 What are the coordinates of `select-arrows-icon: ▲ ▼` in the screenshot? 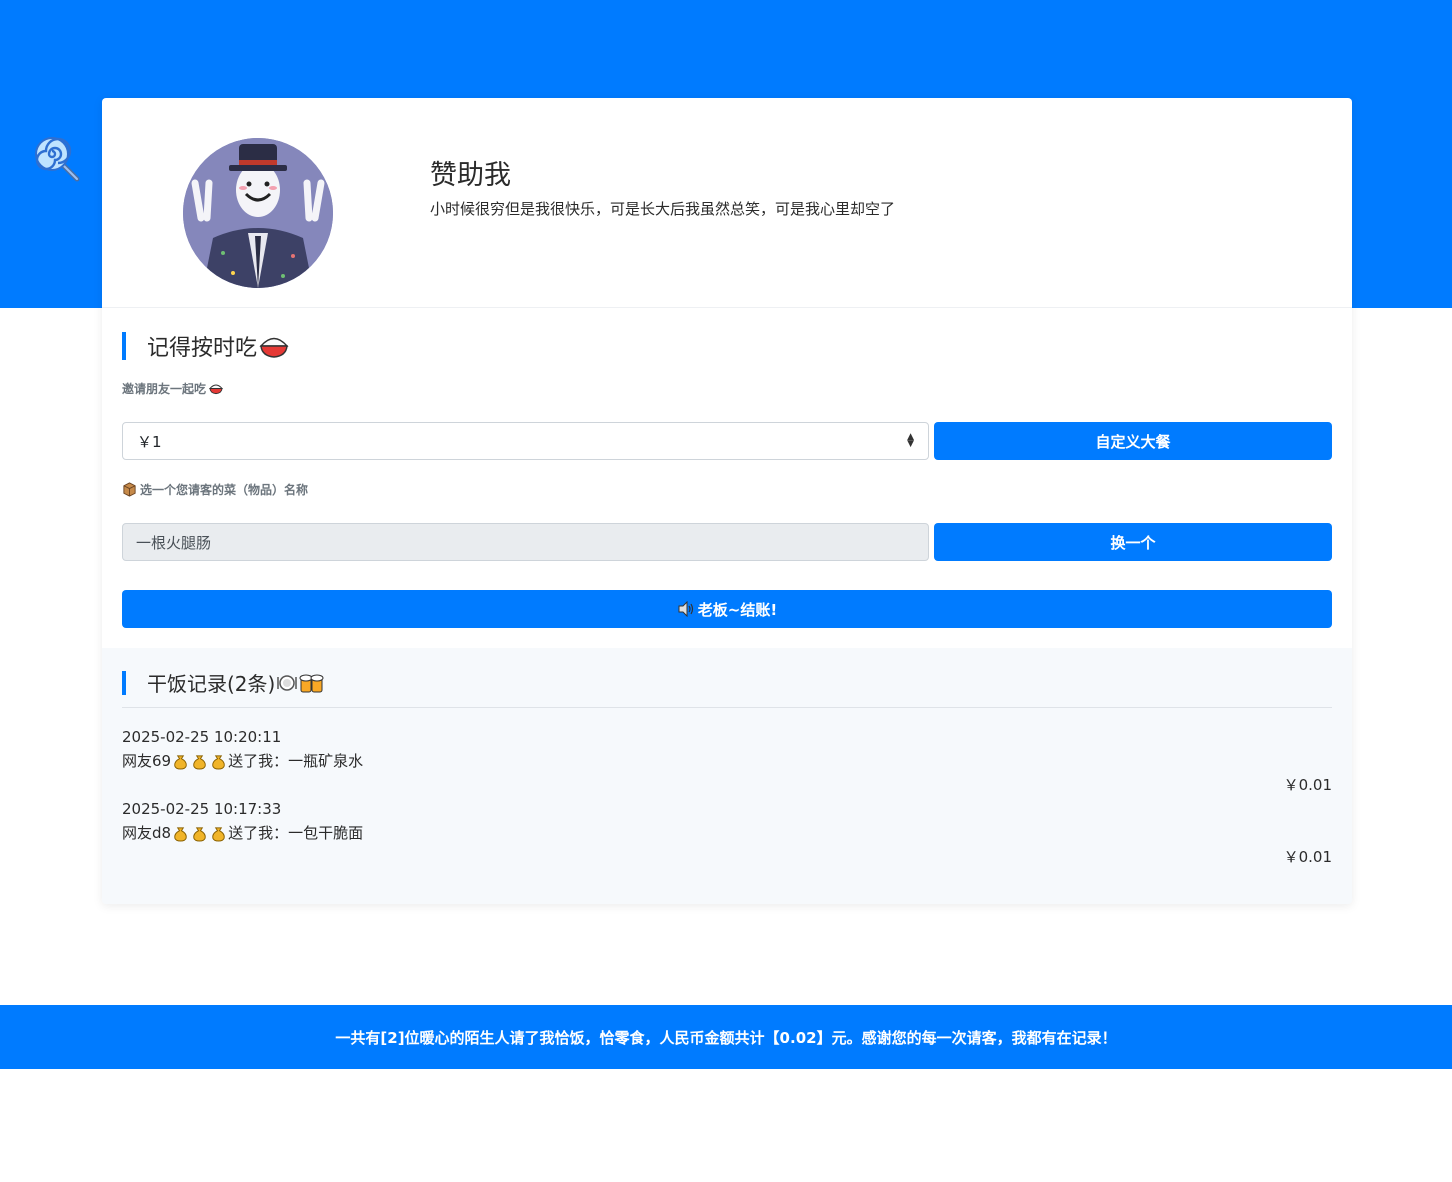 It's located at (910, 440).